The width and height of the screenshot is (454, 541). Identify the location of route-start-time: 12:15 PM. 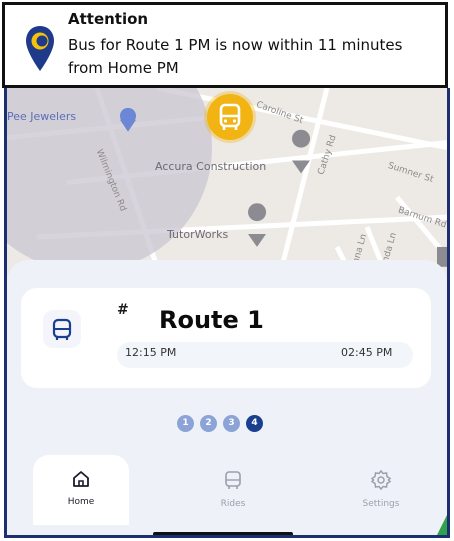
(151, 352).